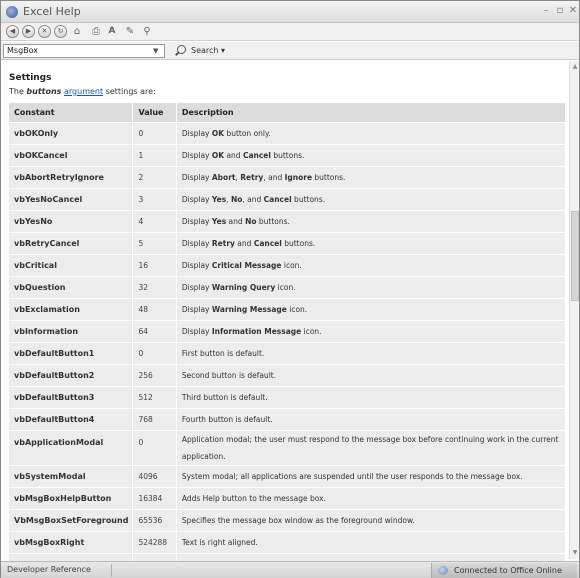  I want to click on description-cell: Text is right aligned., so click(371, 543).